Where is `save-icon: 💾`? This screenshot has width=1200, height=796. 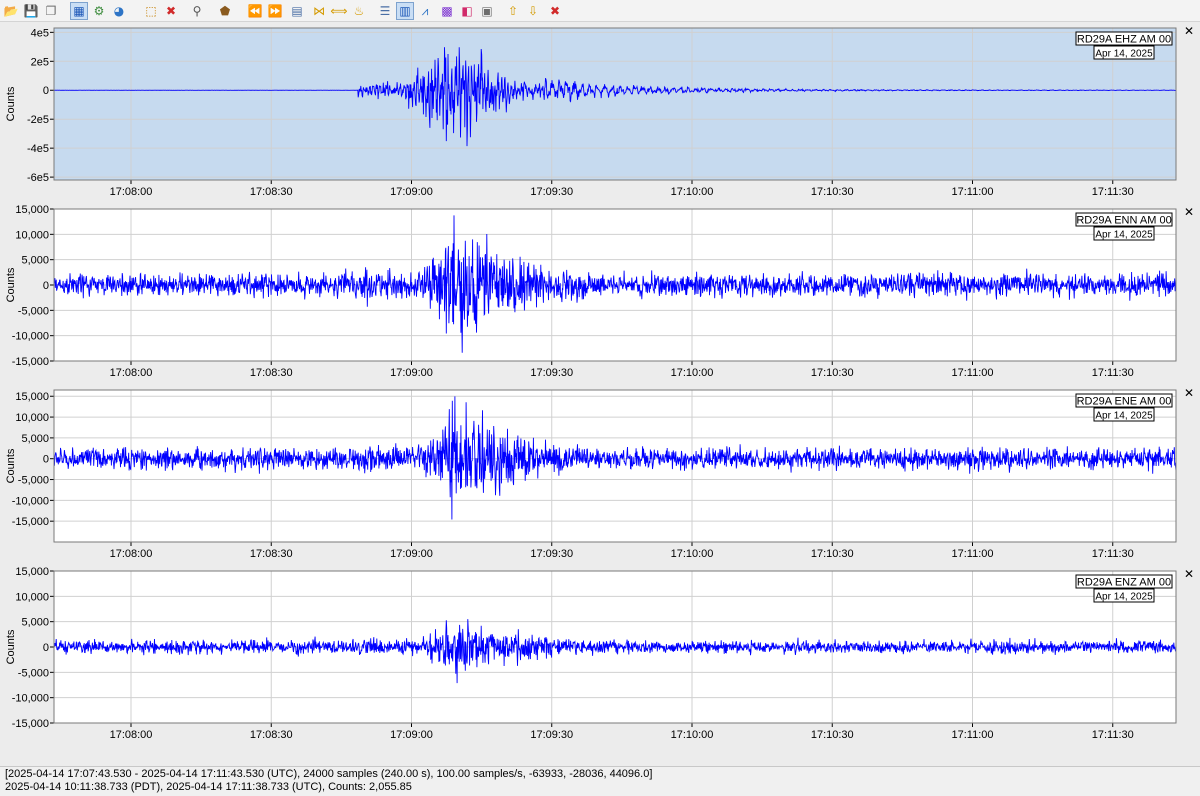
save-icon: 💾 is located at coordinates (31, 11).